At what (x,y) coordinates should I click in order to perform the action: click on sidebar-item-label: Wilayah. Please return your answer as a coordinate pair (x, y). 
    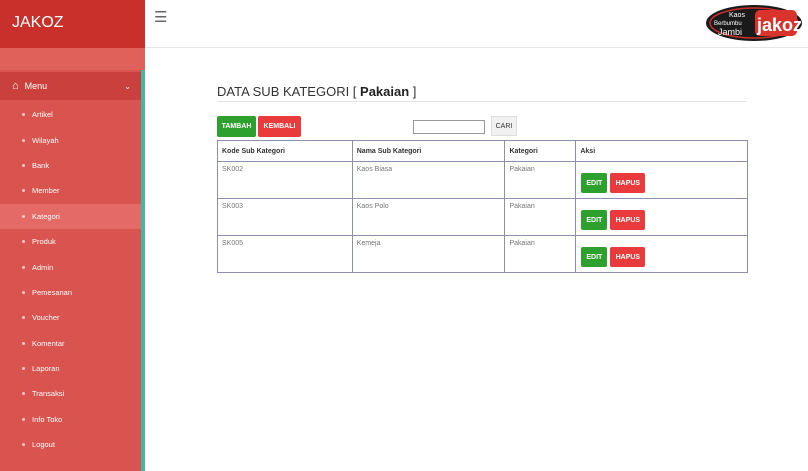
    Looking at the image, I should click on (45, 140).